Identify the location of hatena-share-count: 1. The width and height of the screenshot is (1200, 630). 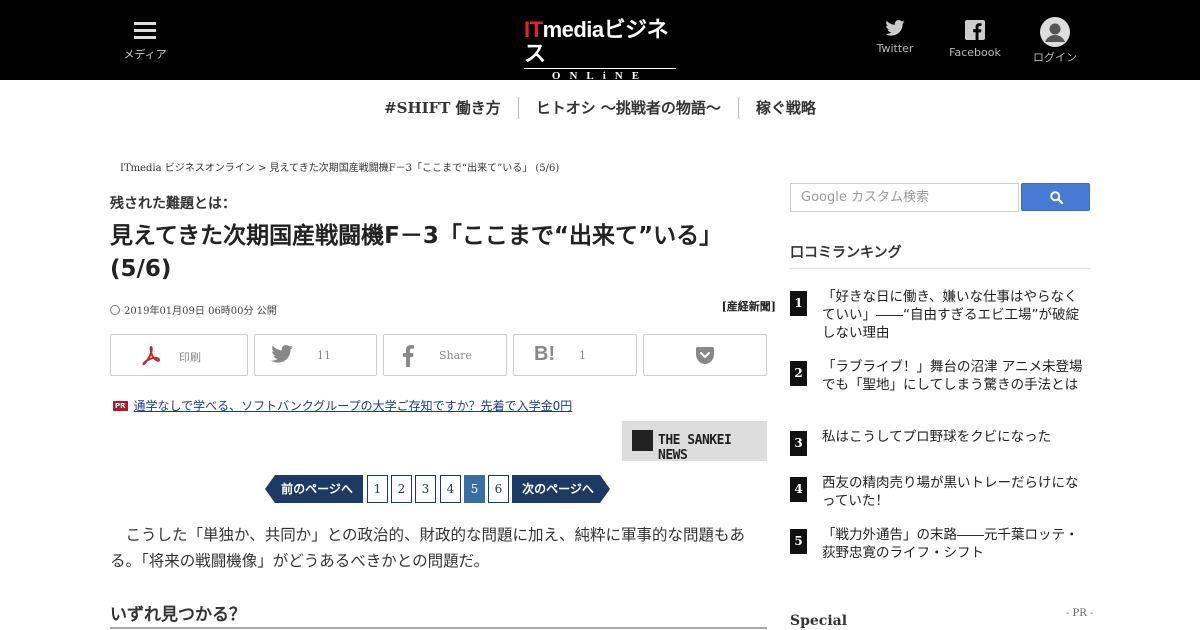
(582, 355).